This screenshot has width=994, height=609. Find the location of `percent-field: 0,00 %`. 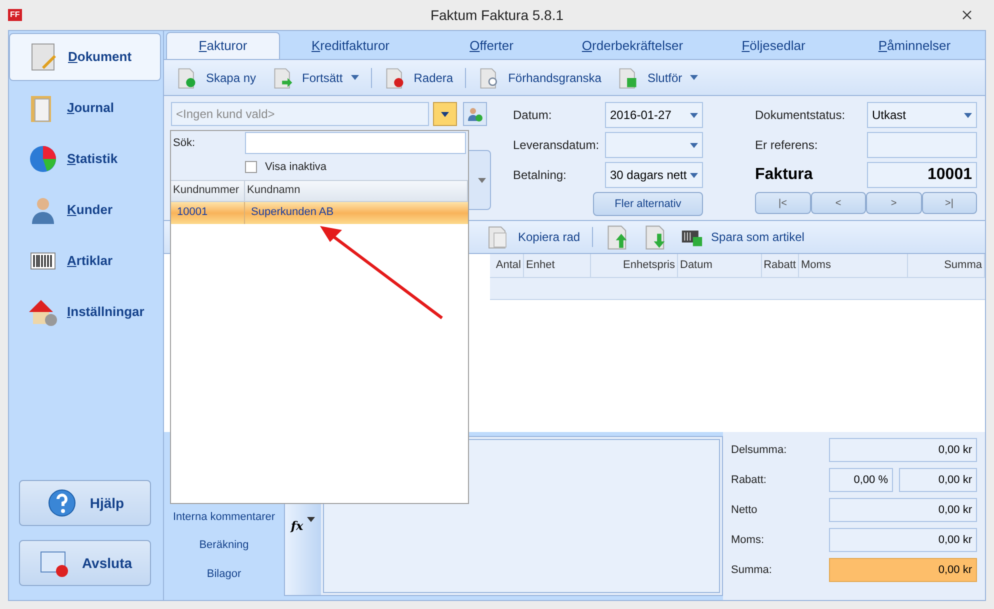

percent-field: 0,00 % is located at coordinates (861, 480).